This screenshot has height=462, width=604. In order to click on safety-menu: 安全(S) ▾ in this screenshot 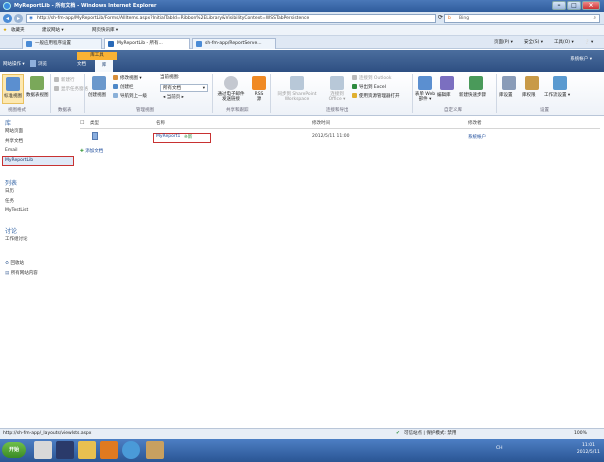, I will do `click(533, 43)`.